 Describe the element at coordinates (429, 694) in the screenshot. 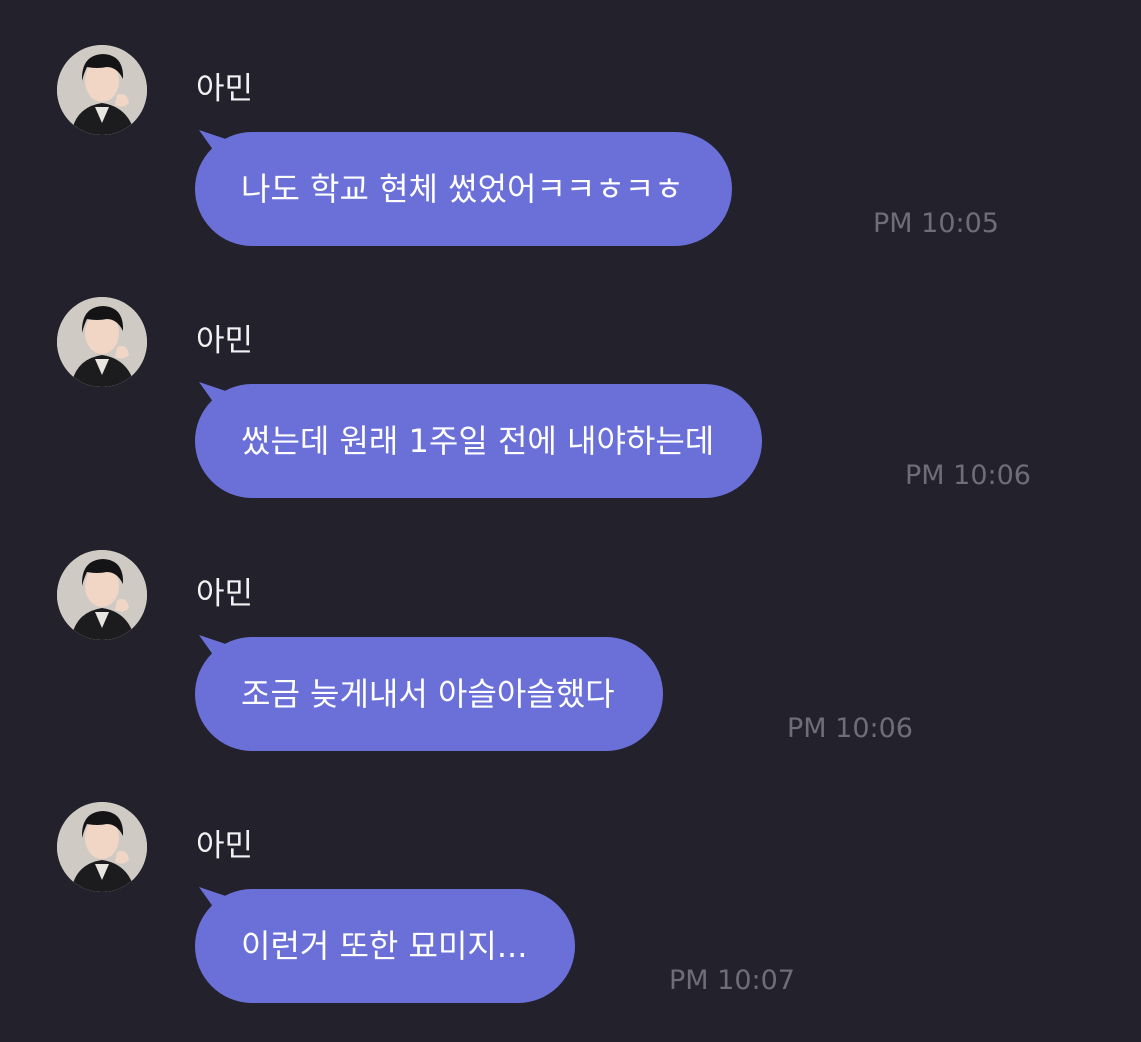

I see `message-bubble: 조금 늦게내서 아슬아슬했다` at that location.